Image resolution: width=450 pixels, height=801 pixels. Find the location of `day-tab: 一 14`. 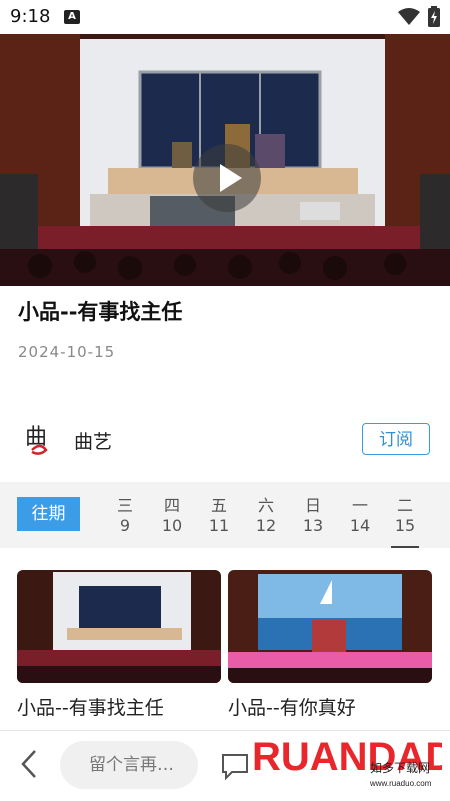

day-tab: 一 14 is located at coordinates (360, 513).